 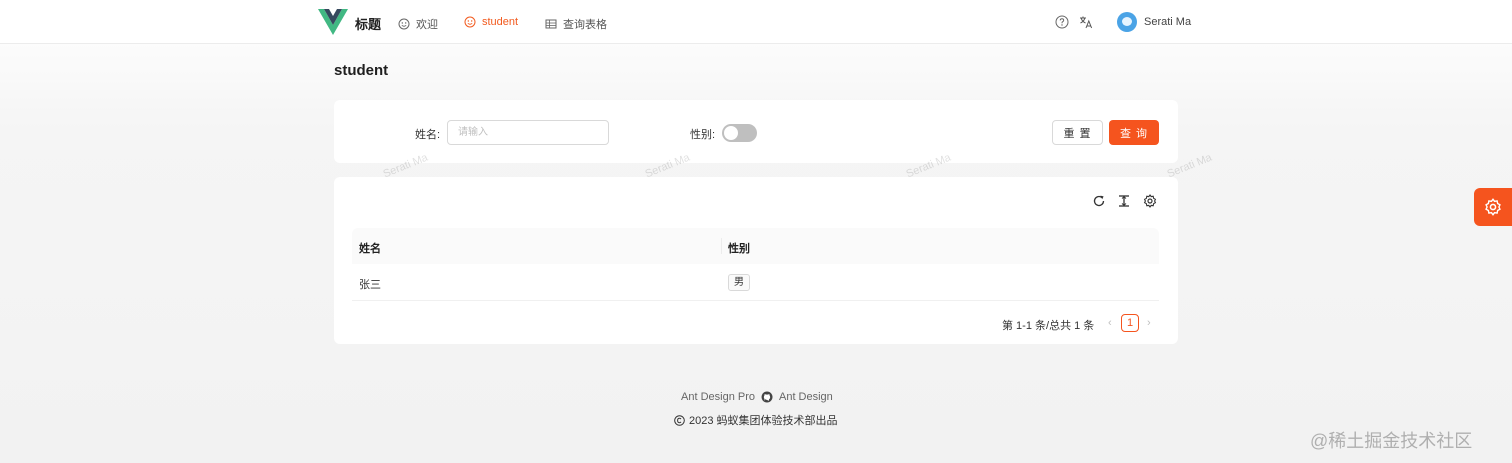 I want to click on vue-logo-icon, so click(x=333, y=22).